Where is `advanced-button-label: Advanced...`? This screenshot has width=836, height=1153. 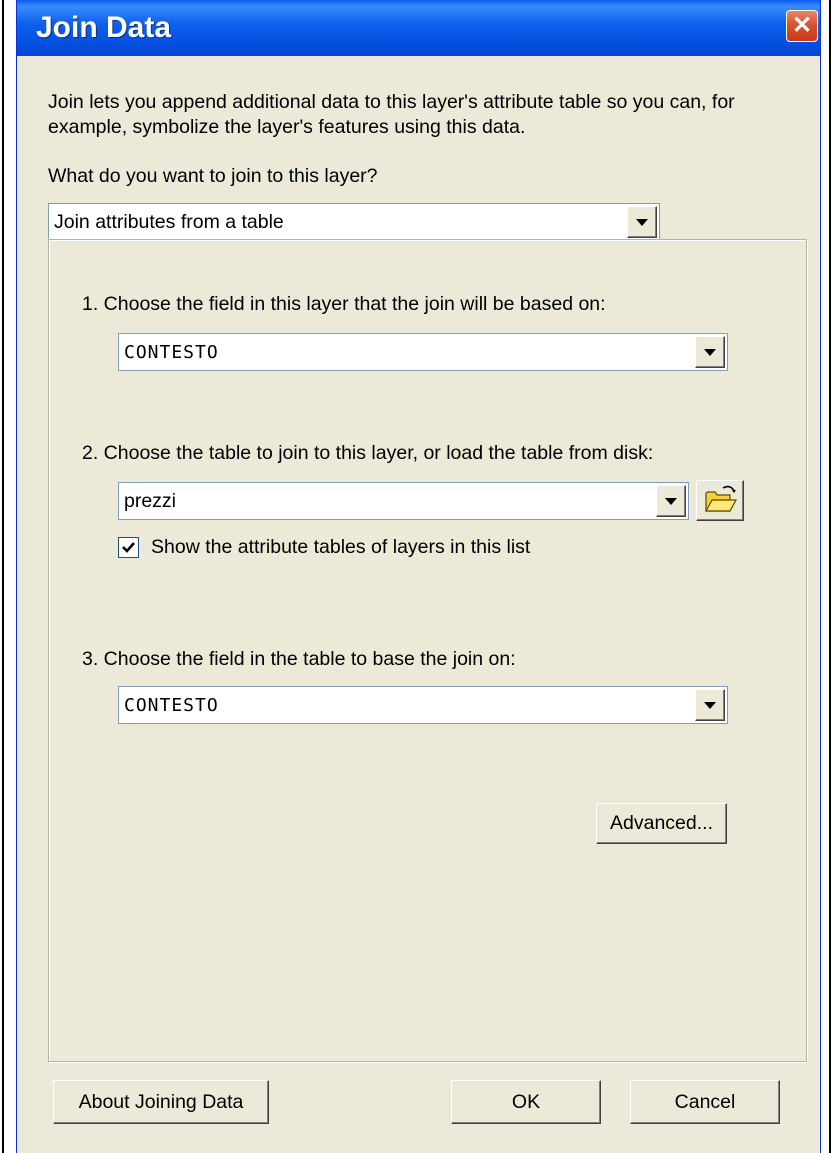
advanced-button-label: Advanced... is located at coordinates (661, 823).